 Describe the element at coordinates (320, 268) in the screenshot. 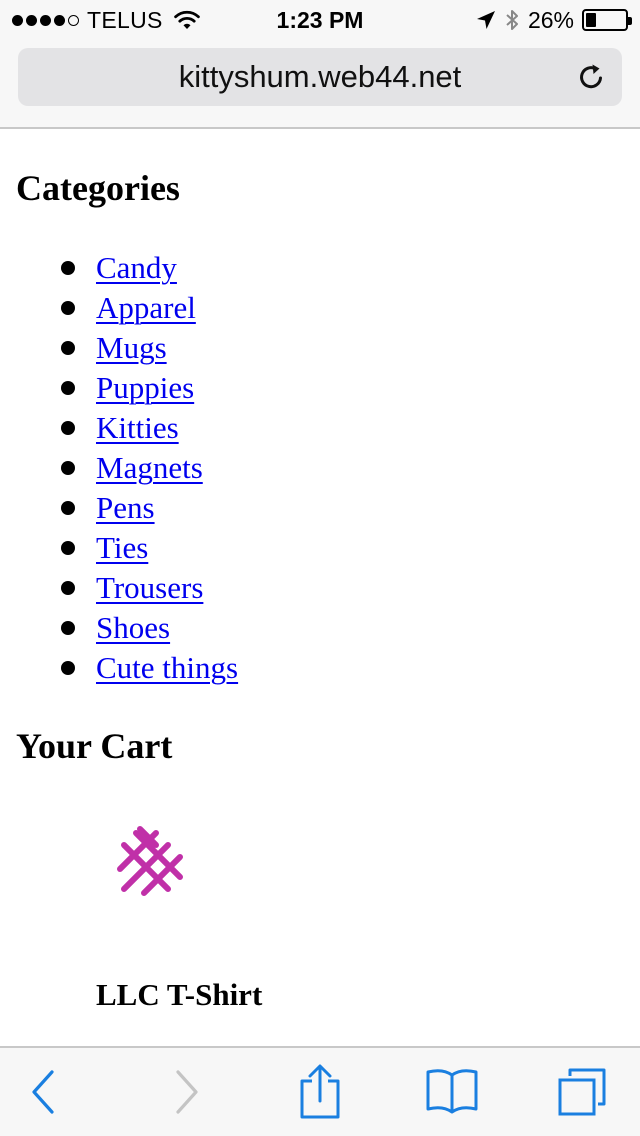

I see `category-item: Candy` at that location.